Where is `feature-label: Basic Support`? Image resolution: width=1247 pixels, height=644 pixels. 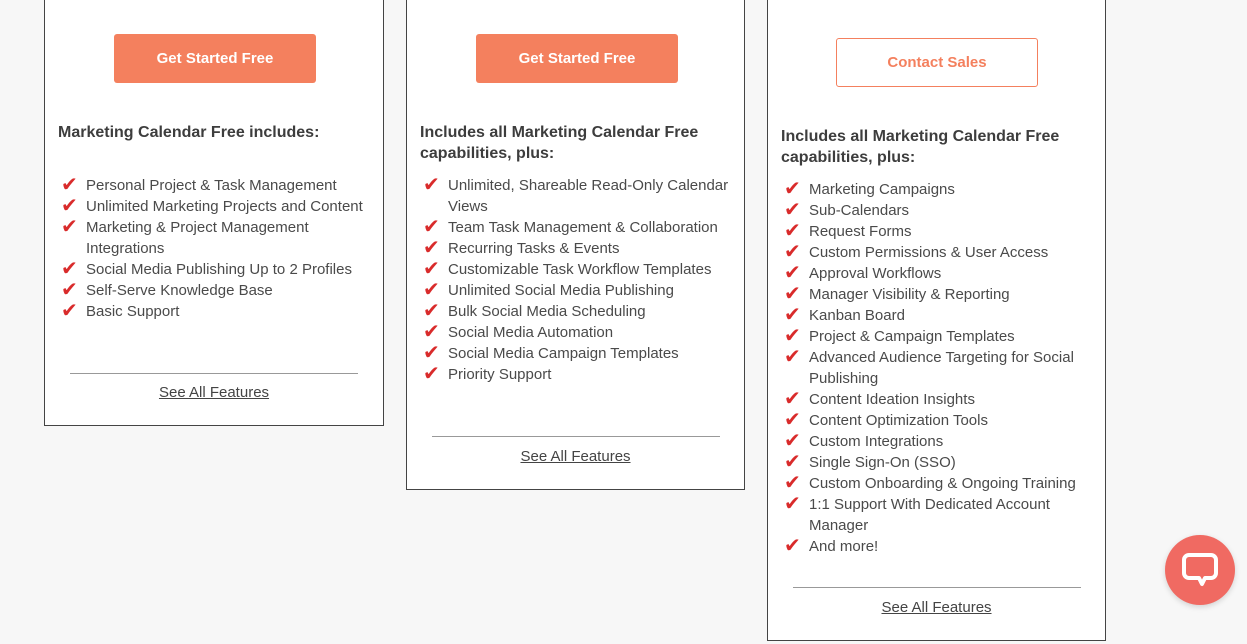
feature-label: Basic Support is located at coordinates (133, 311).